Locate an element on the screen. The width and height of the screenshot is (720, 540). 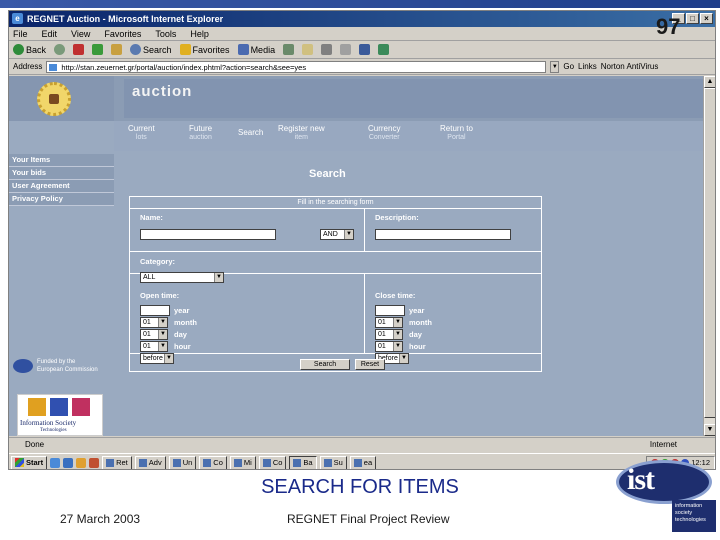
nav-register-item: Register new item is located at coordinates (301, 133).